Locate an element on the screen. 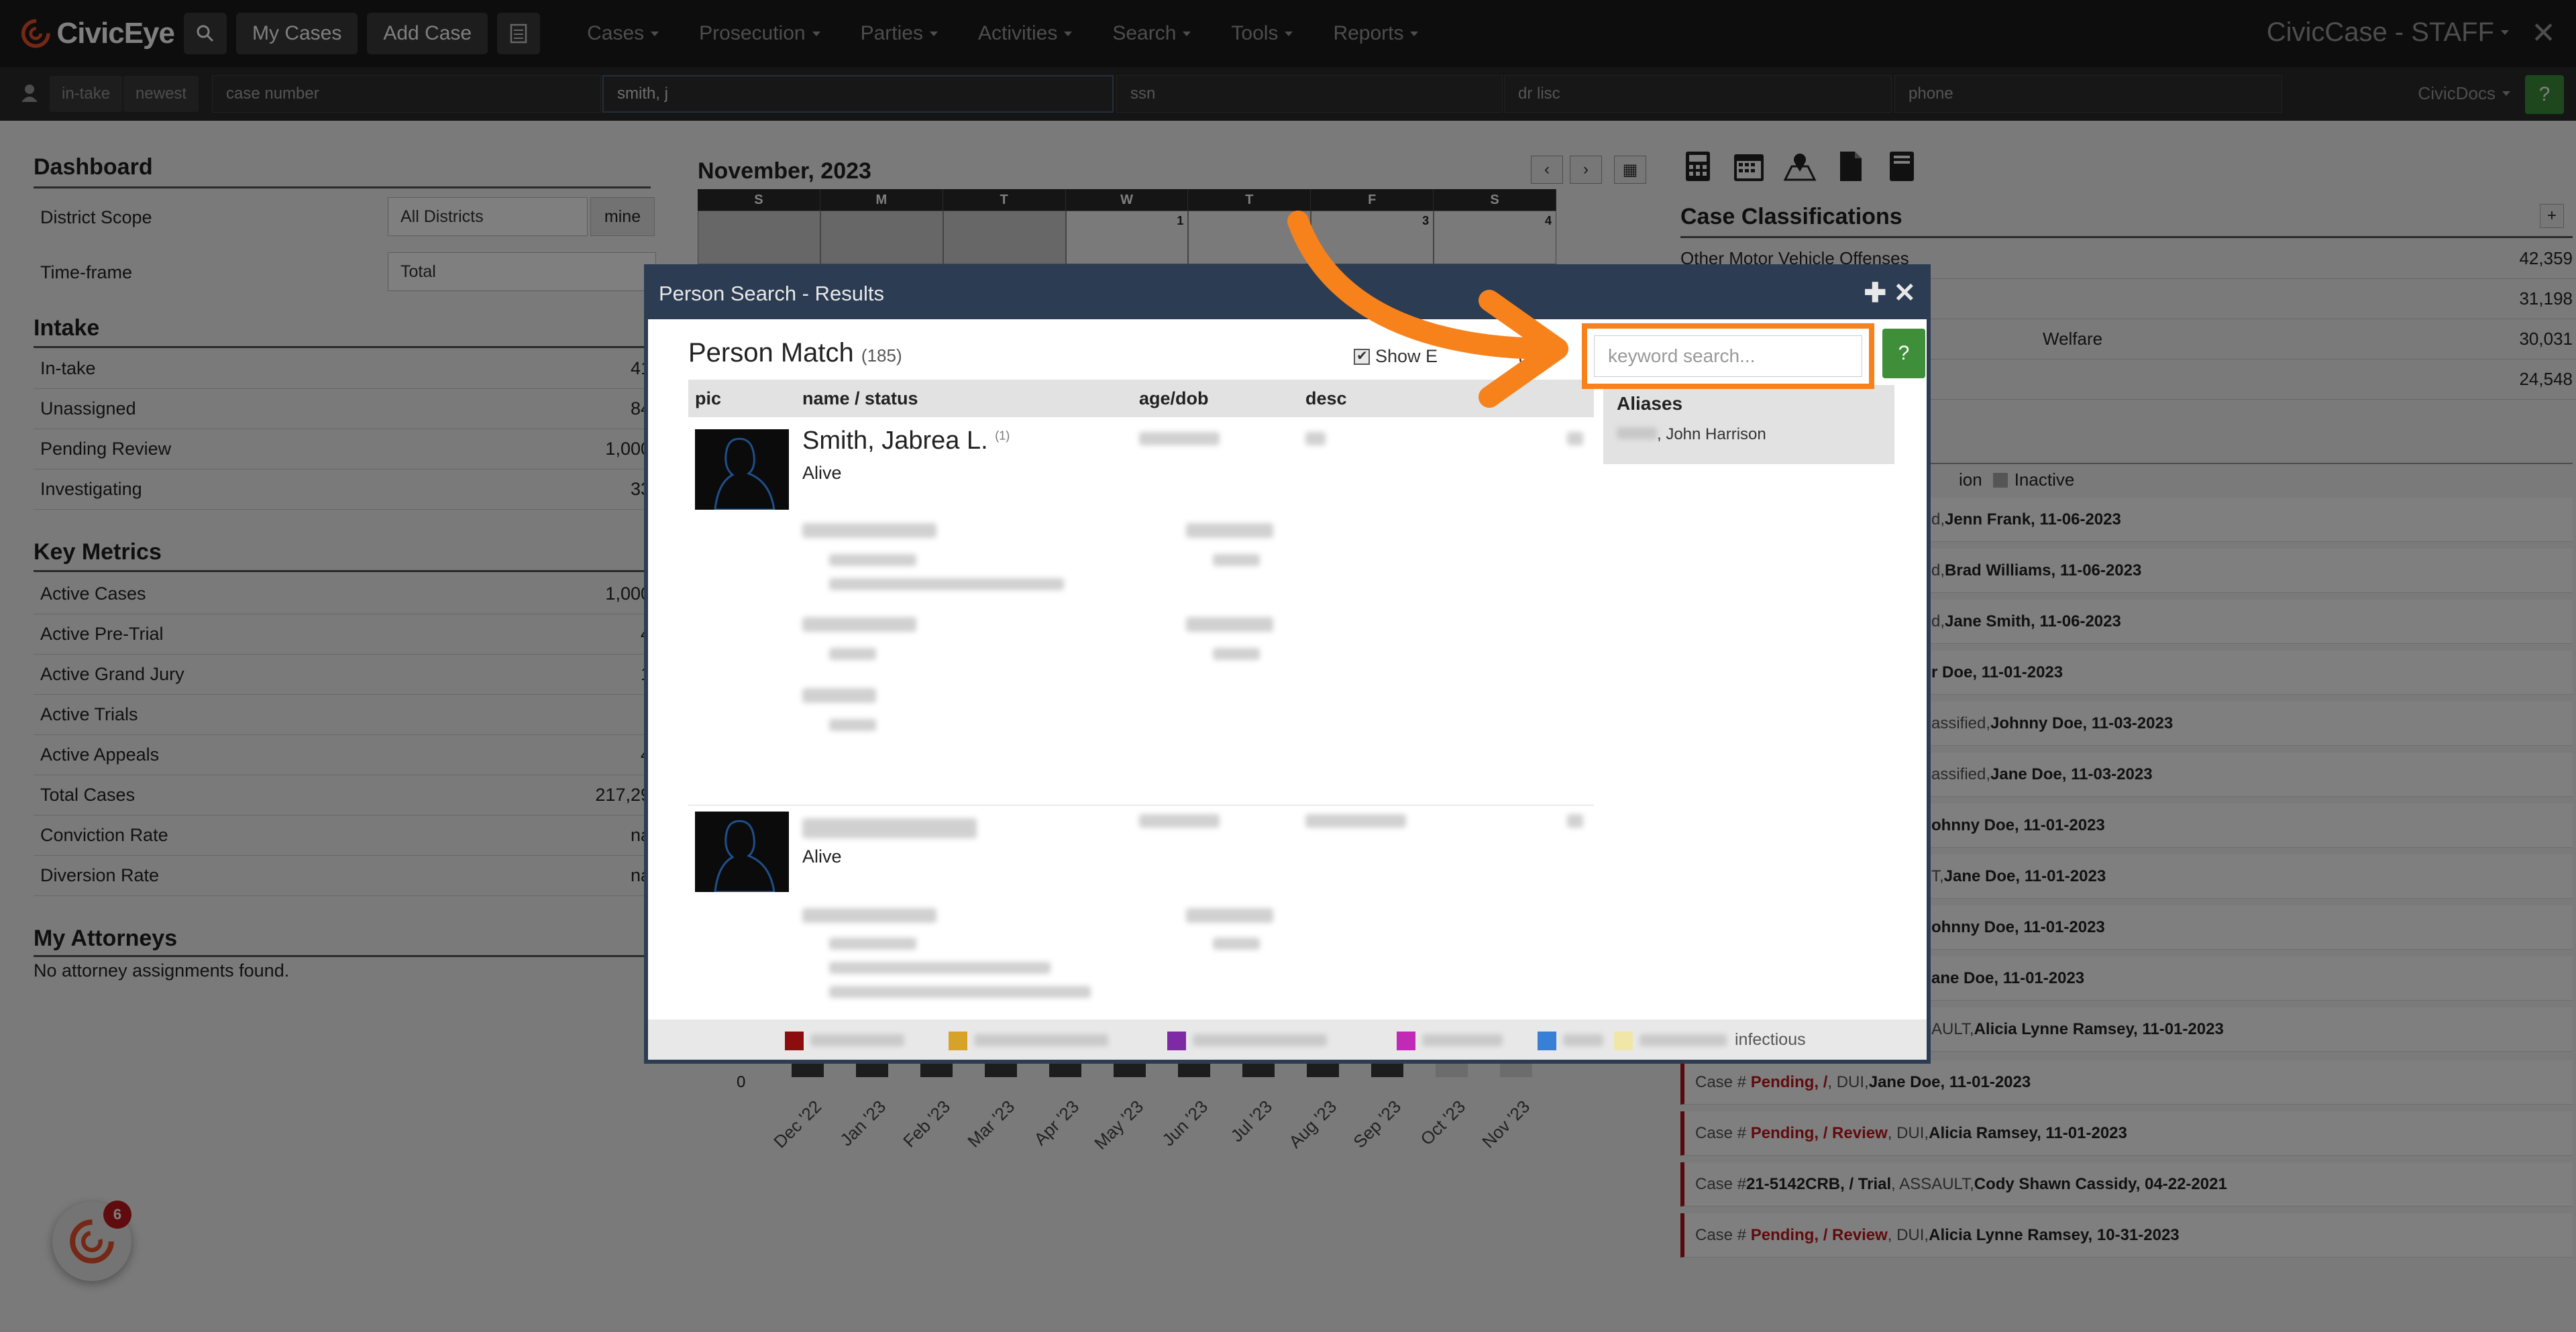 Image resolution: width=2576 pixels, height=1332 pixels. column-desc: desc is located at coordinates (1326, 398).